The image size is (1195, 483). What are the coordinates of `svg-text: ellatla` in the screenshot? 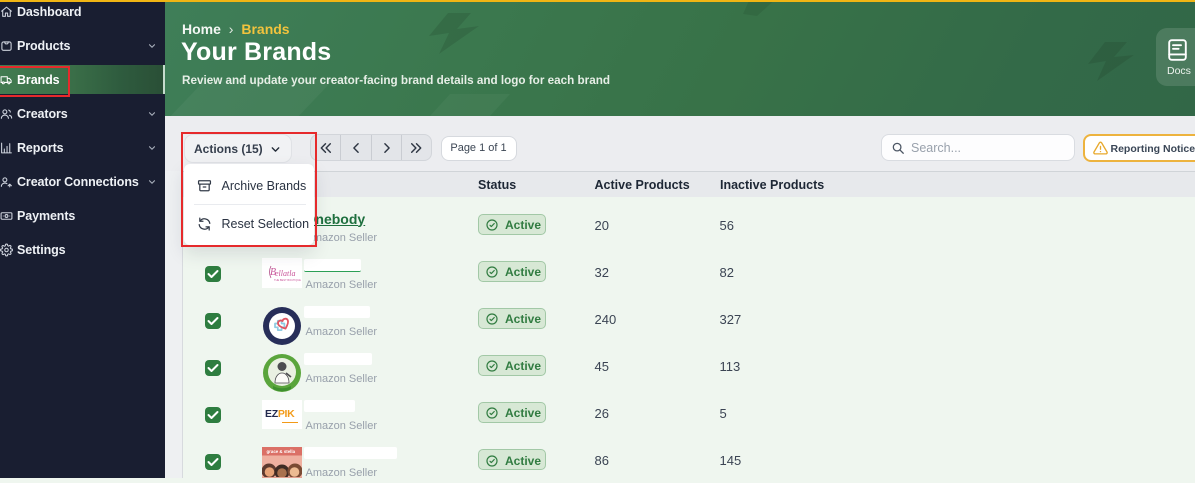 It's located at (285, 273).